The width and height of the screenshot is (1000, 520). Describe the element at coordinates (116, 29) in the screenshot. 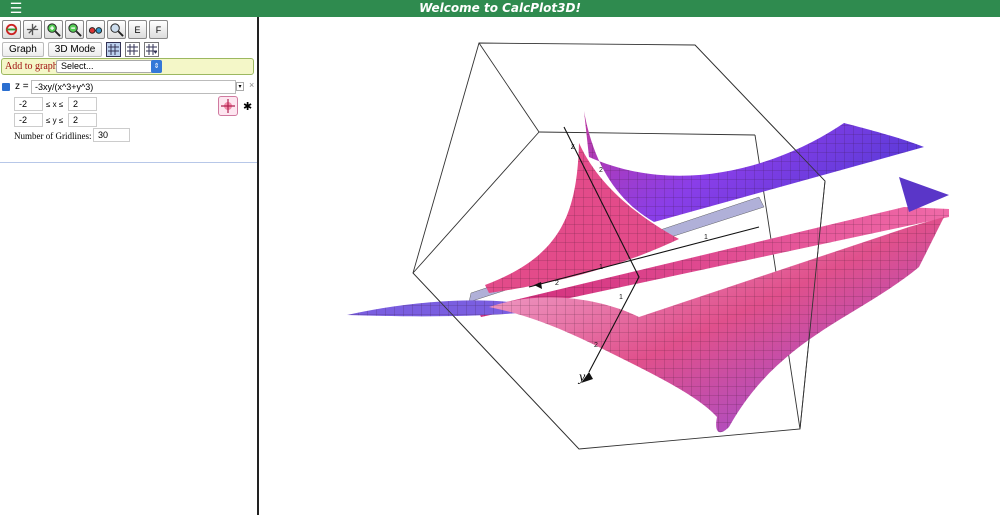

I see `magnifier-icon` at that location.